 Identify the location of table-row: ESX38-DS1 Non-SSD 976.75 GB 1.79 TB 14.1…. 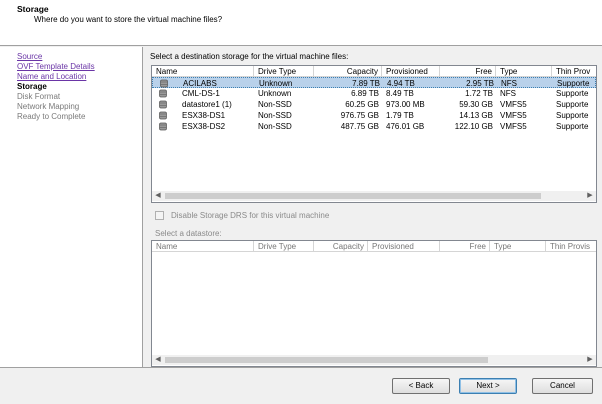
(374, 115).